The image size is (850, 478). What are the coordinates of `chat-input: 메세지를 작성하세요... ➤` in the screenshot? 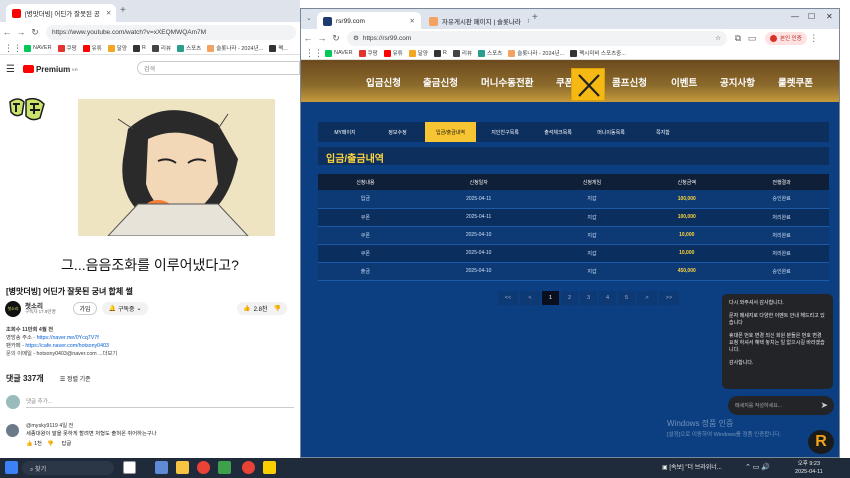 It's located at (781, 405).